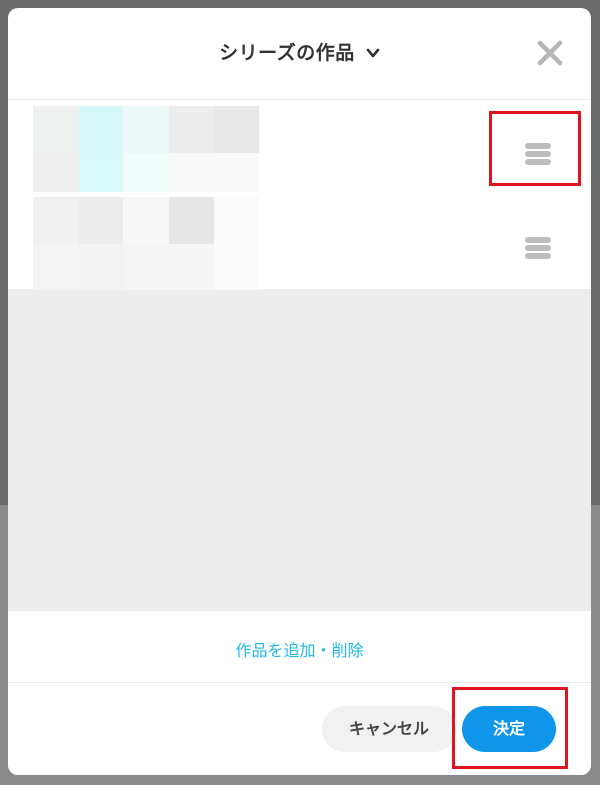  Describe the element at coordinates (373, 52) in the screenshot. I see `chevron-down-icon` at that location.